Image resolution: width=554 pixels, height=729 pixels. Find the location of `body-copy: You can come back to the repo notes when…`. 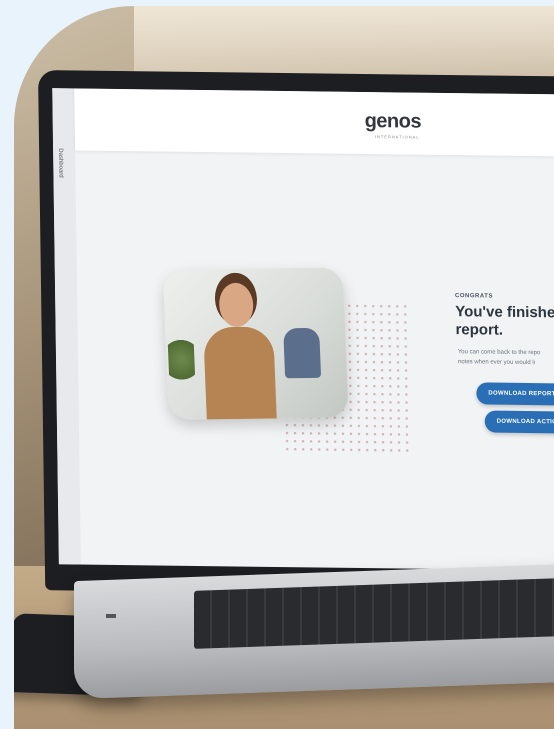

body-copy: You can come back to the repo notes when… is located at coordinates (506, 358).